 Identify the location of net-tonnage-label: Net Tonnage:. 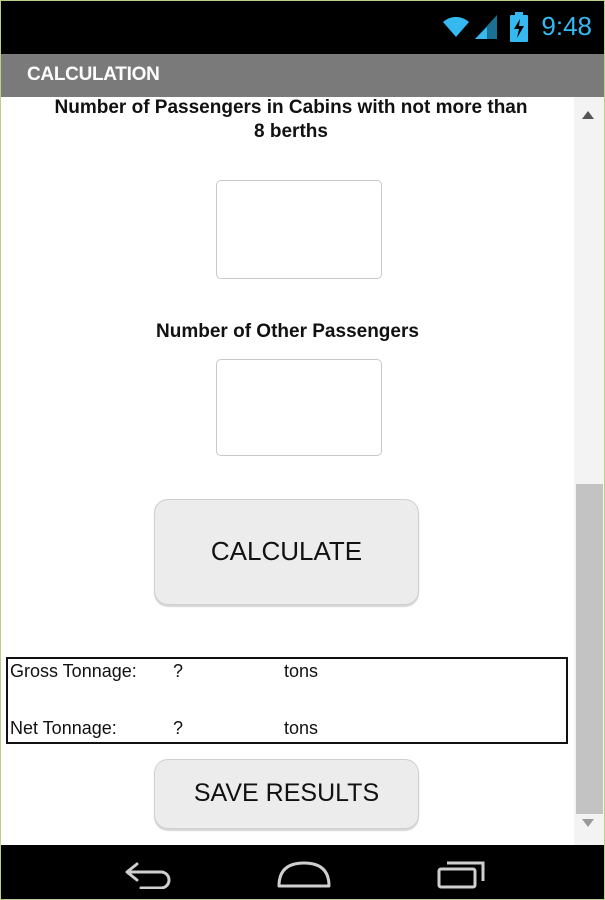
(63, 728).